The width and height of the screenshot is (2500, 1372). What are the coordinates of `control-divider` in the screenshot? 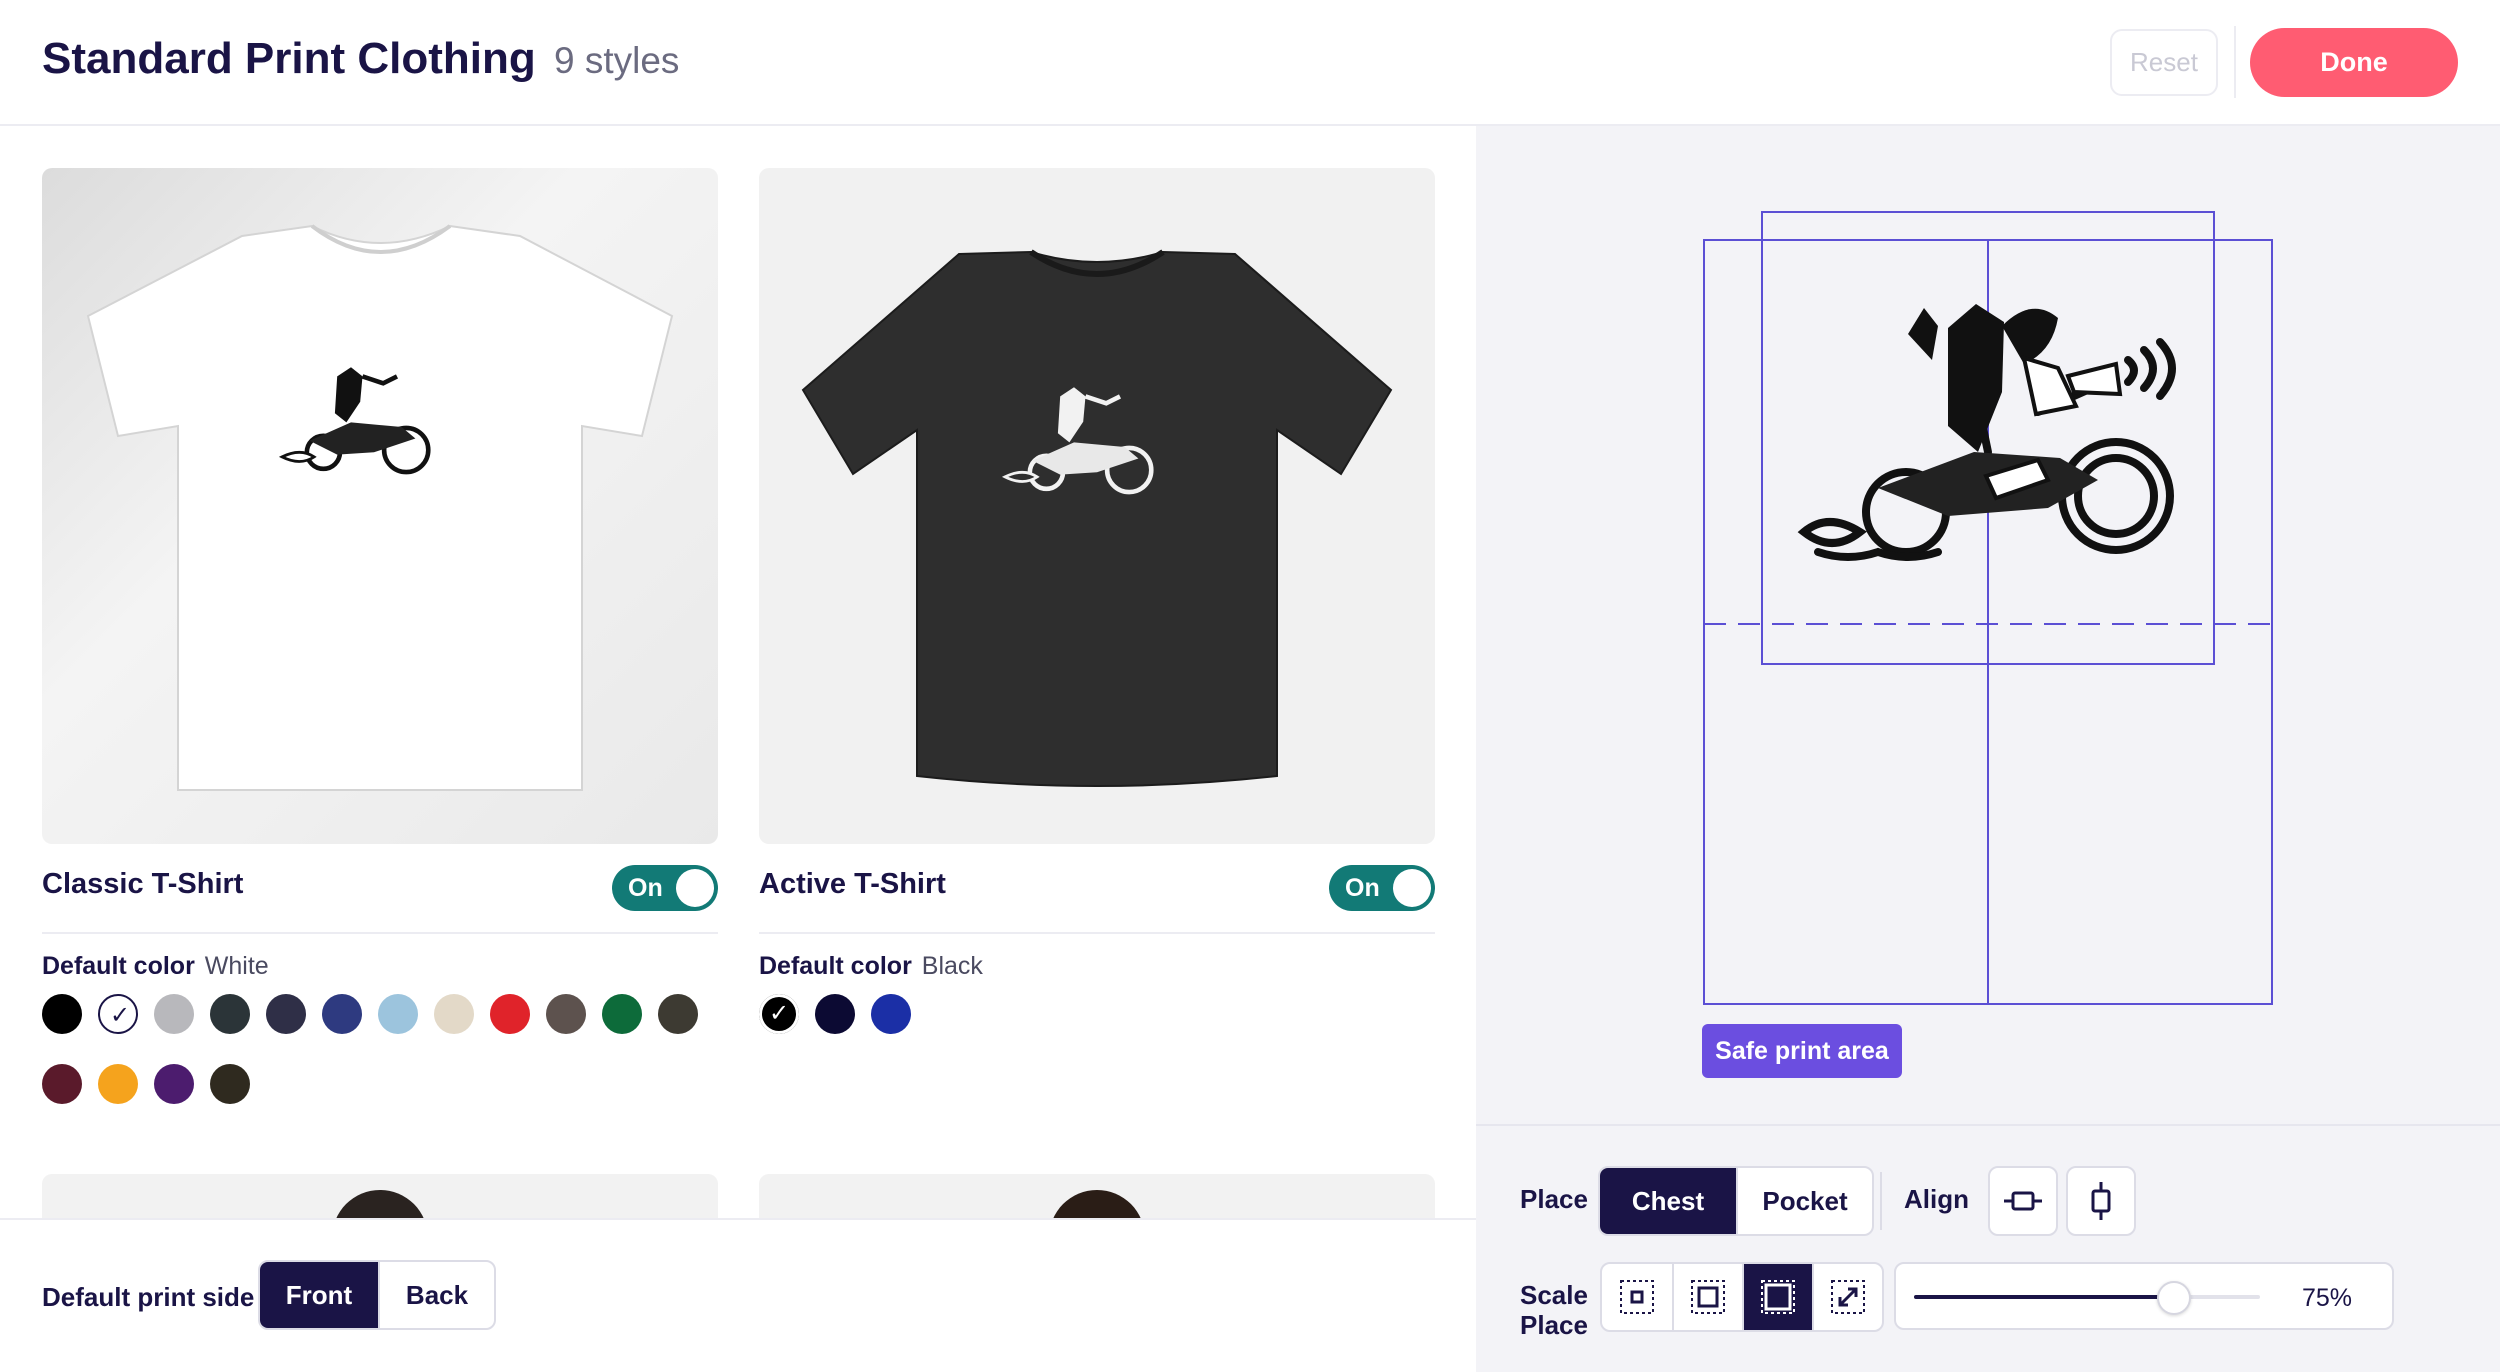 It's located at (1881, 1201).